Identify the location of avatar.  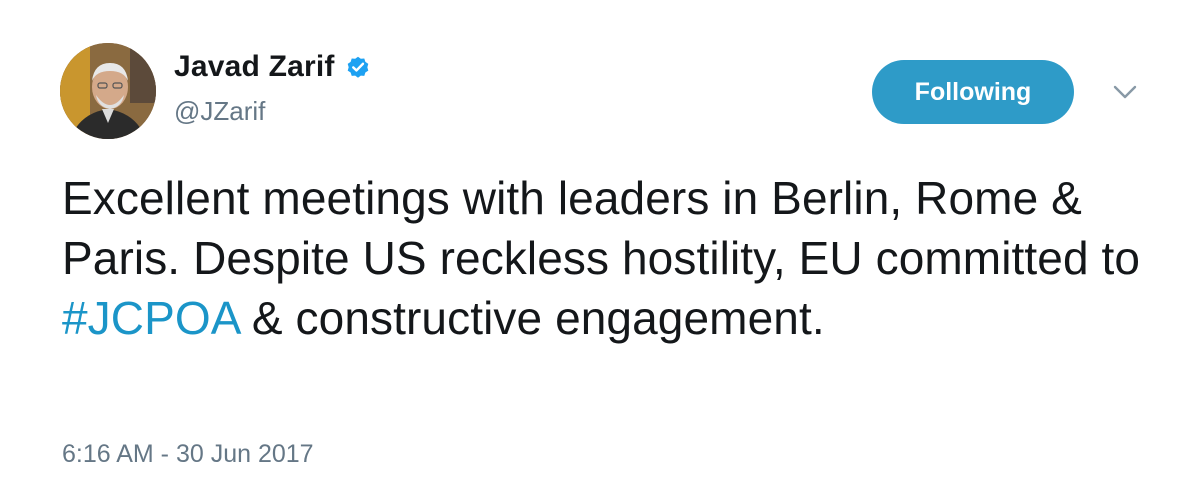
(108, 91).